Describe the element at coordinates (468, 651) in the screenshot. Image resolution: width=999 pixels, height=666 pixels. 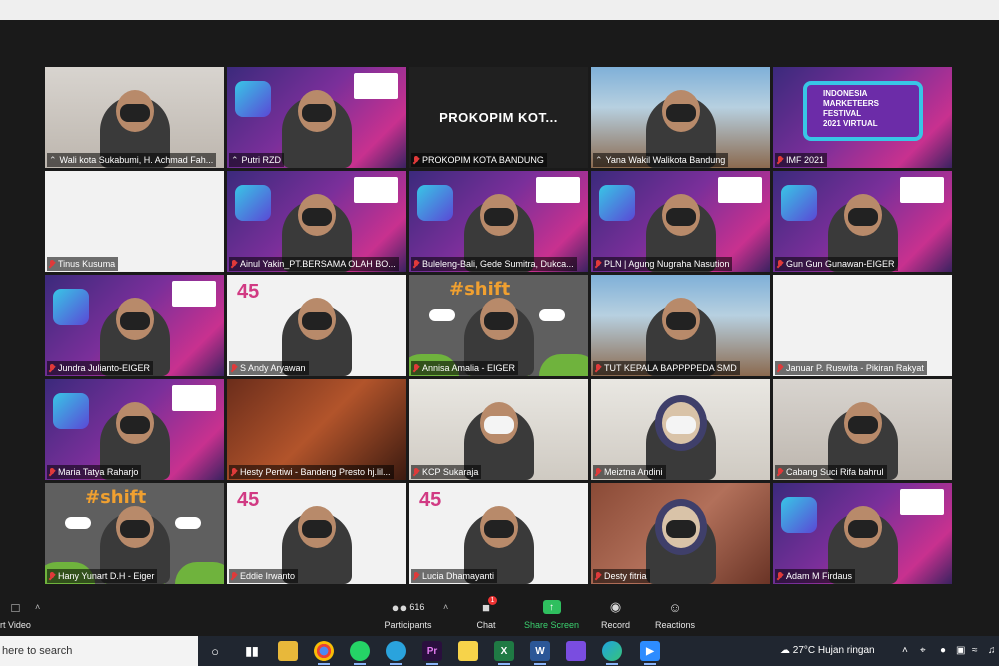
I see `sticky-notes-icon` at that location.